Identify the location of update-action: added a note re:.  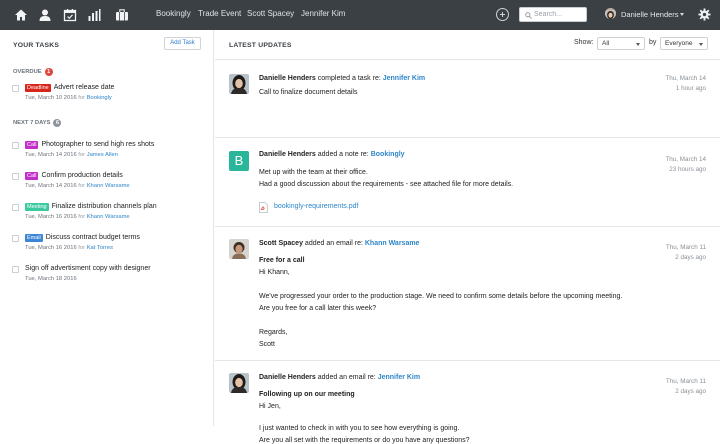
(343, 154).